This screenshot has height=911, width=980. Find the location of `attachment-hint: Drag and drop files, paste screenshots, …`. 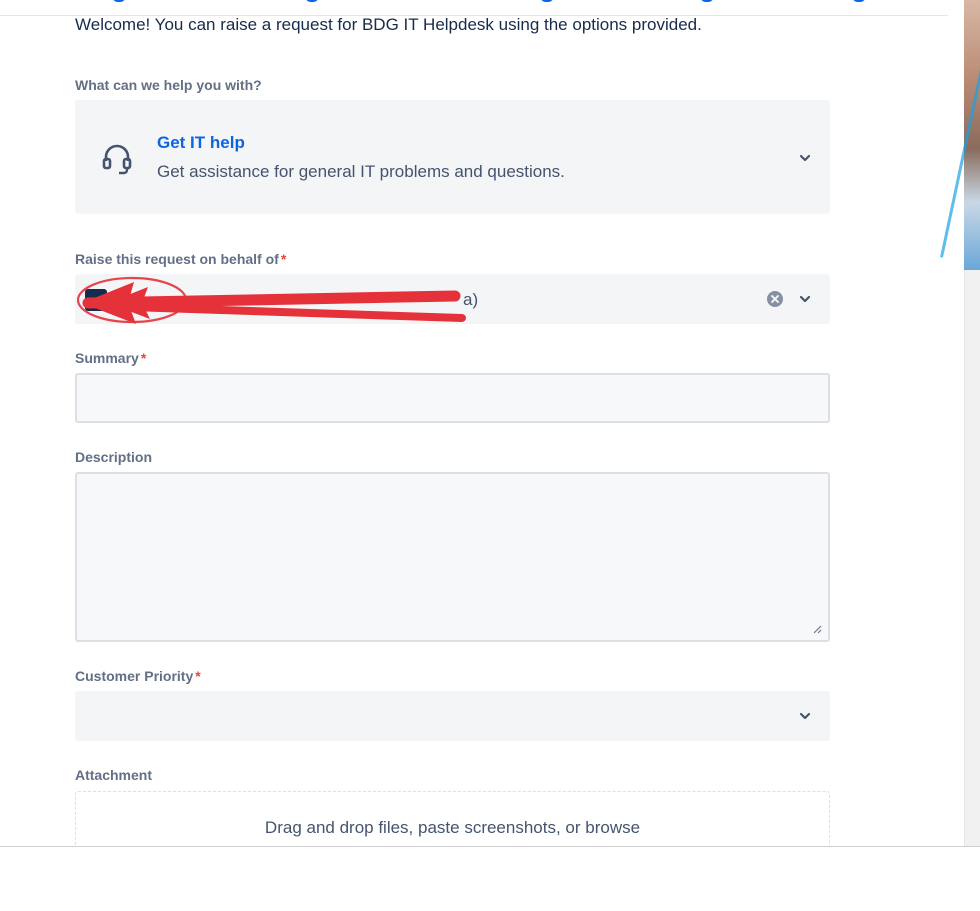

attachment-hint: Drag and drop files, paste screenshots, … is located at coordinates (452, 828).